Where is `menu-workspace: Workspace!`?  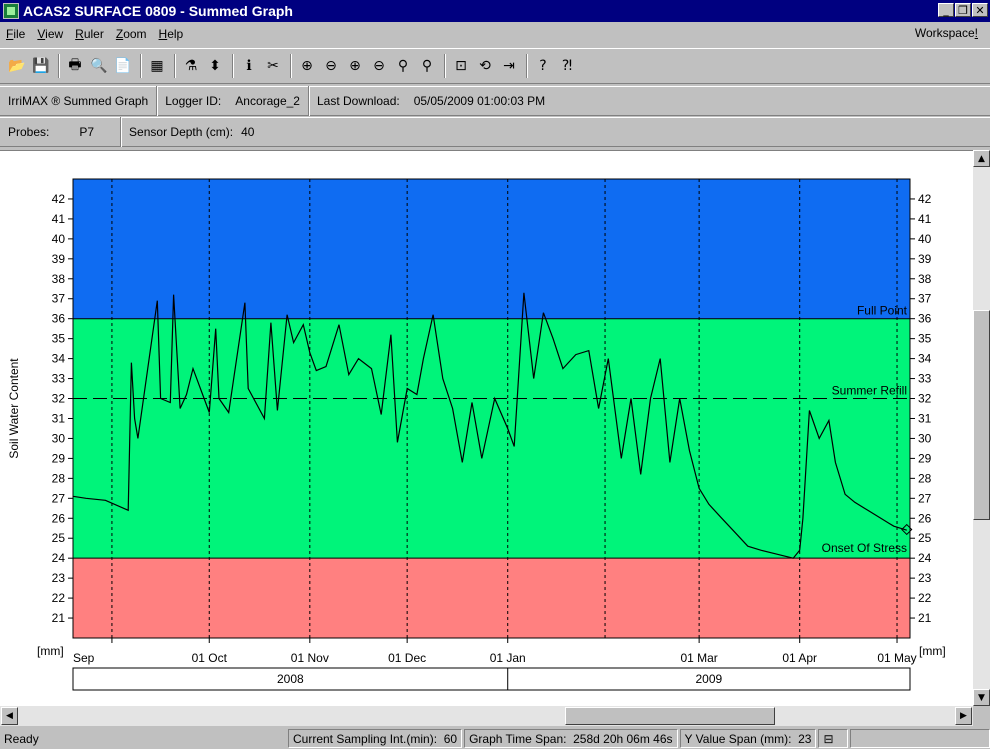
menu-workspace: Workspace! is located at coordinates (946, 33).